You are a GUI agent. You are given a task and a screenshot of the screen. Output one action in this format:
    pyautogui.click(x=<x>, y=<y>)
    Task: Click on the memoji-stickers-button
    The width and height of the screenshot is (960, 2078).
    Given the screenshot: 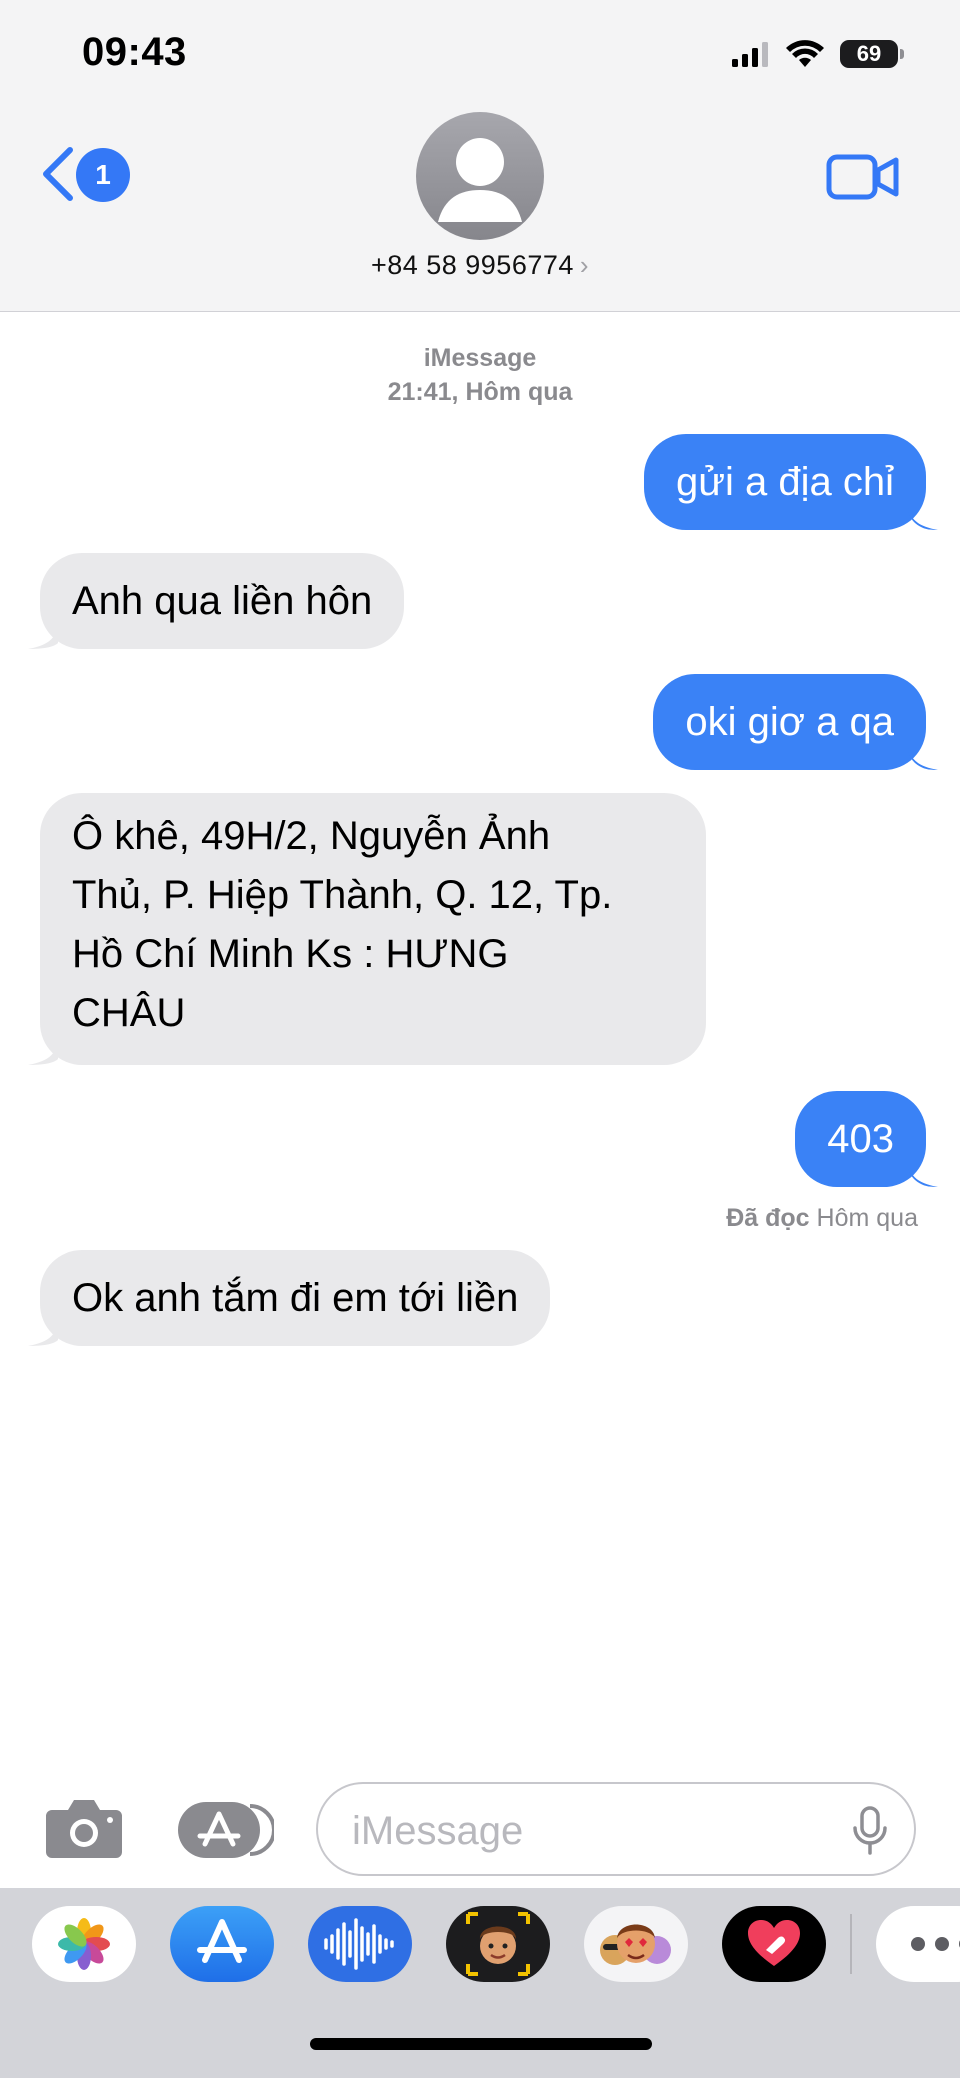 What is the action you would take?
    pyautogui.click(x=636, y=1944)
    